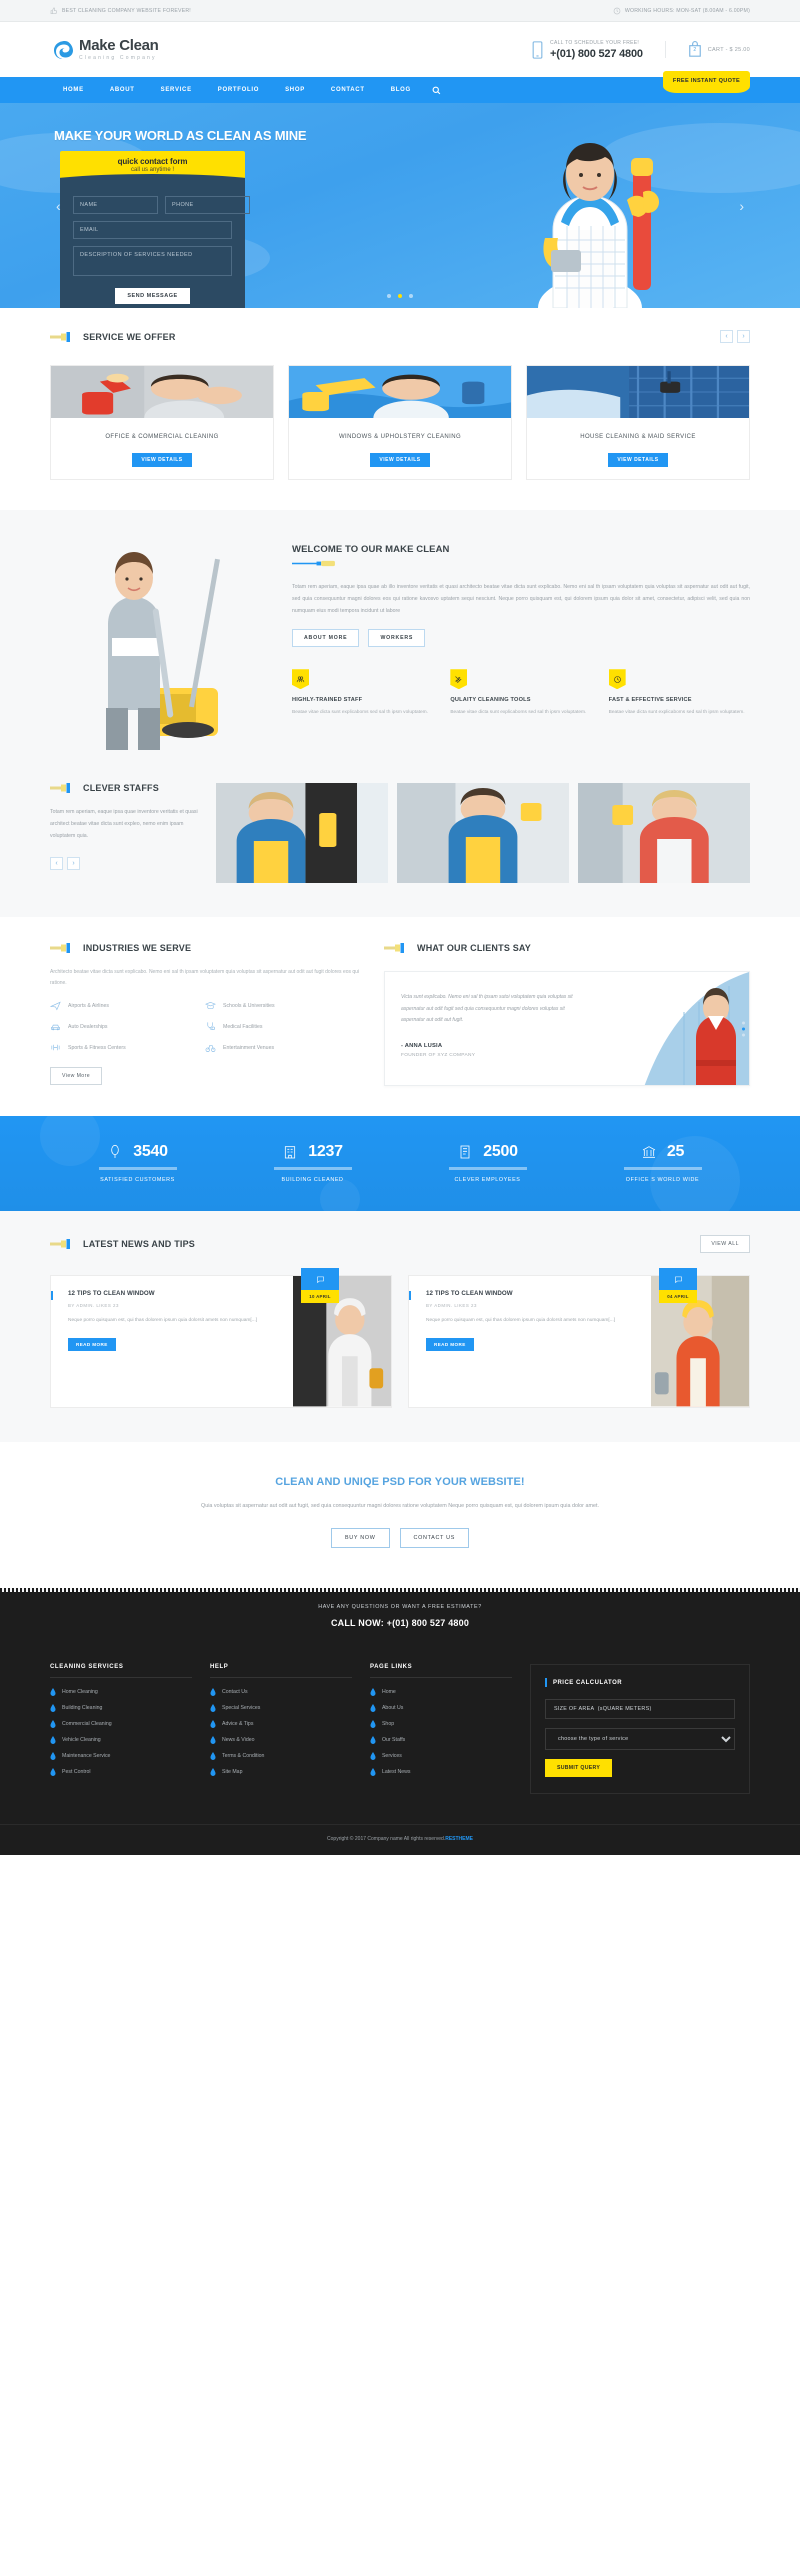 The height and width of the screenshot is (2565, 800). I want to click on industry-item: Medical Facilities, so click(282, 1026).